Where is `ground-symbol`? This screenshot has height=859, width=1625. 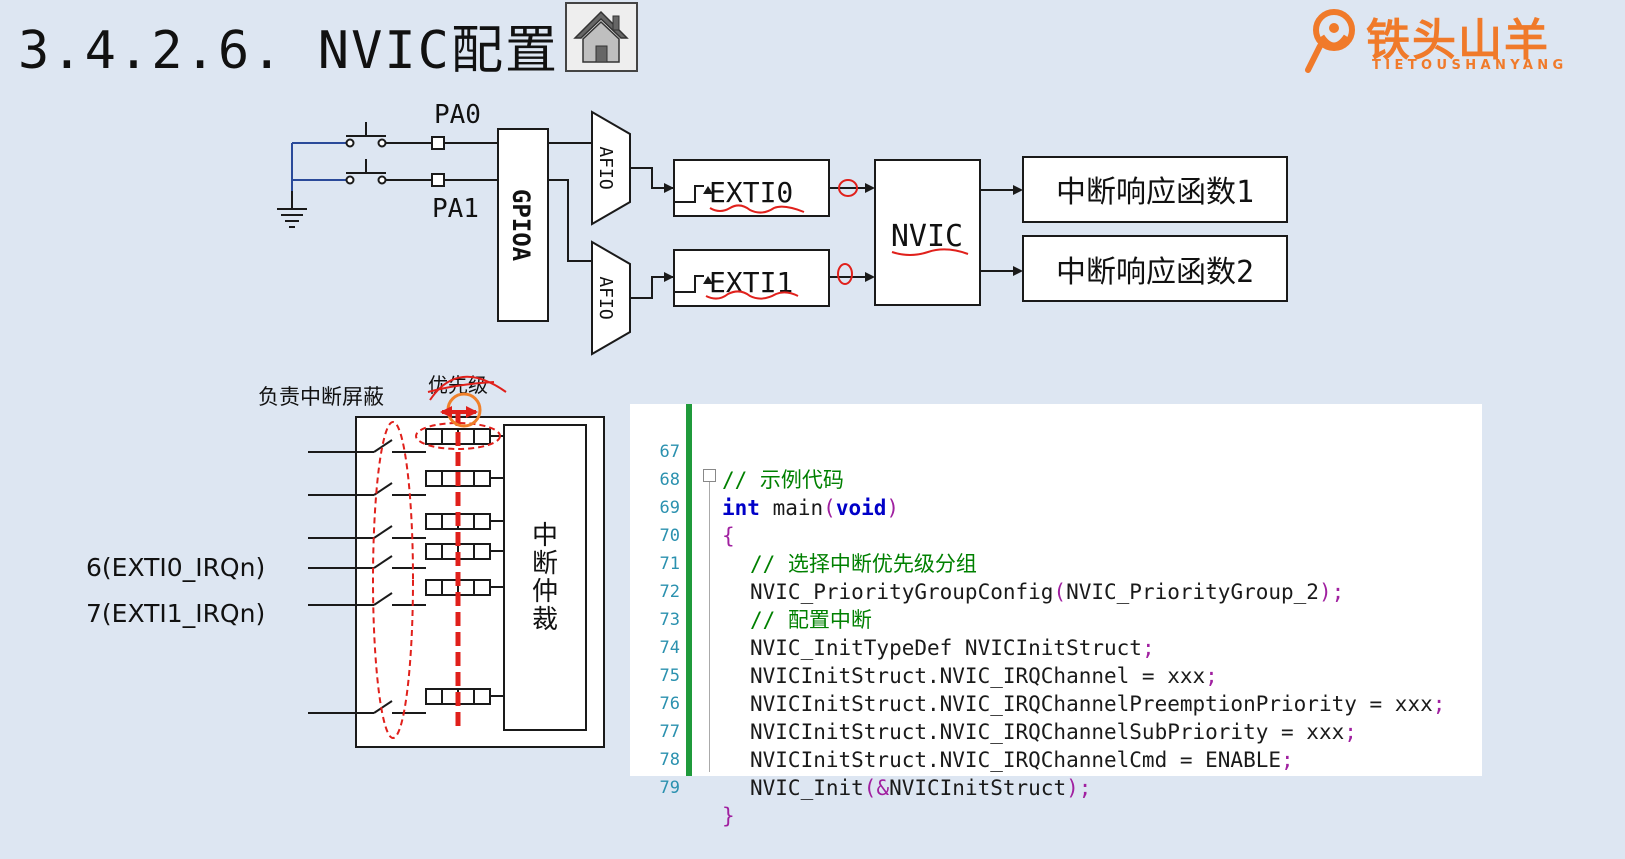
ground-symbol is located at coordinates (292, 209).